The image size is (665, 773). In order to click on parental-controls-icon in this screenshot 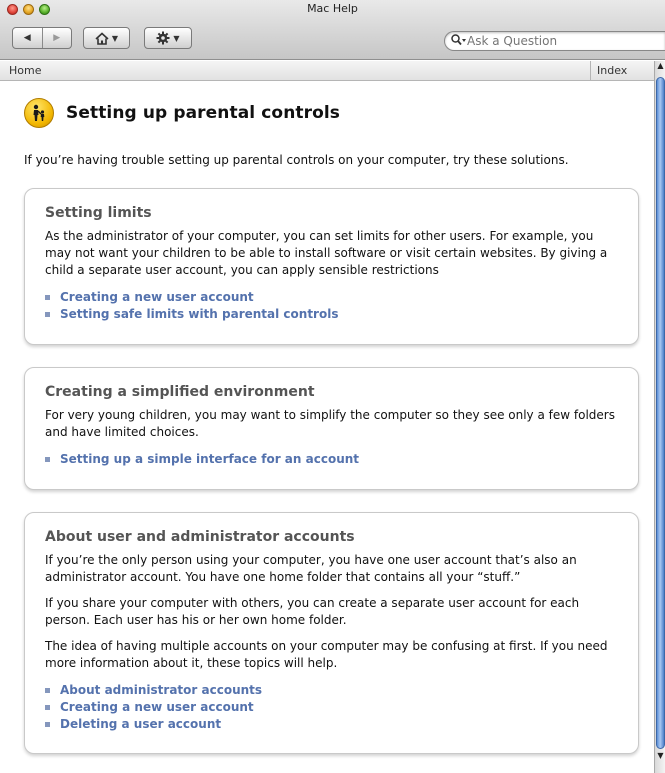, I will do `click(39, 113)`.